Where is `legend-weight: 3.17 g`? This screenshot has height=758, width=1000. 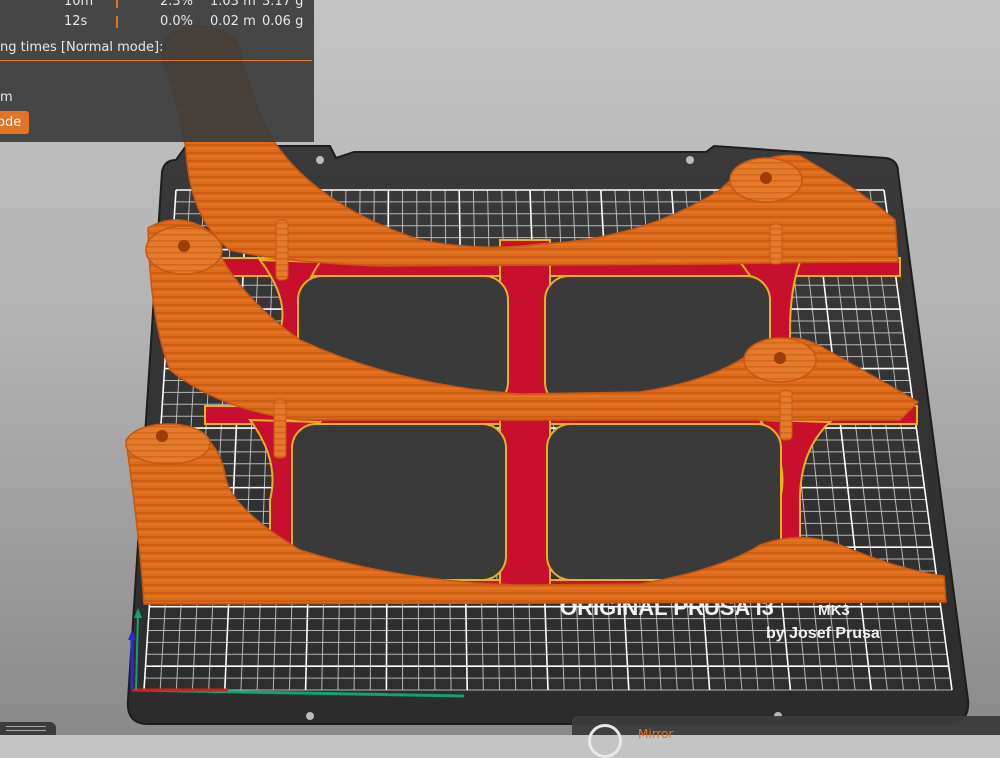 legend-weight: 3.17 g is located at coordinates (283, 4).